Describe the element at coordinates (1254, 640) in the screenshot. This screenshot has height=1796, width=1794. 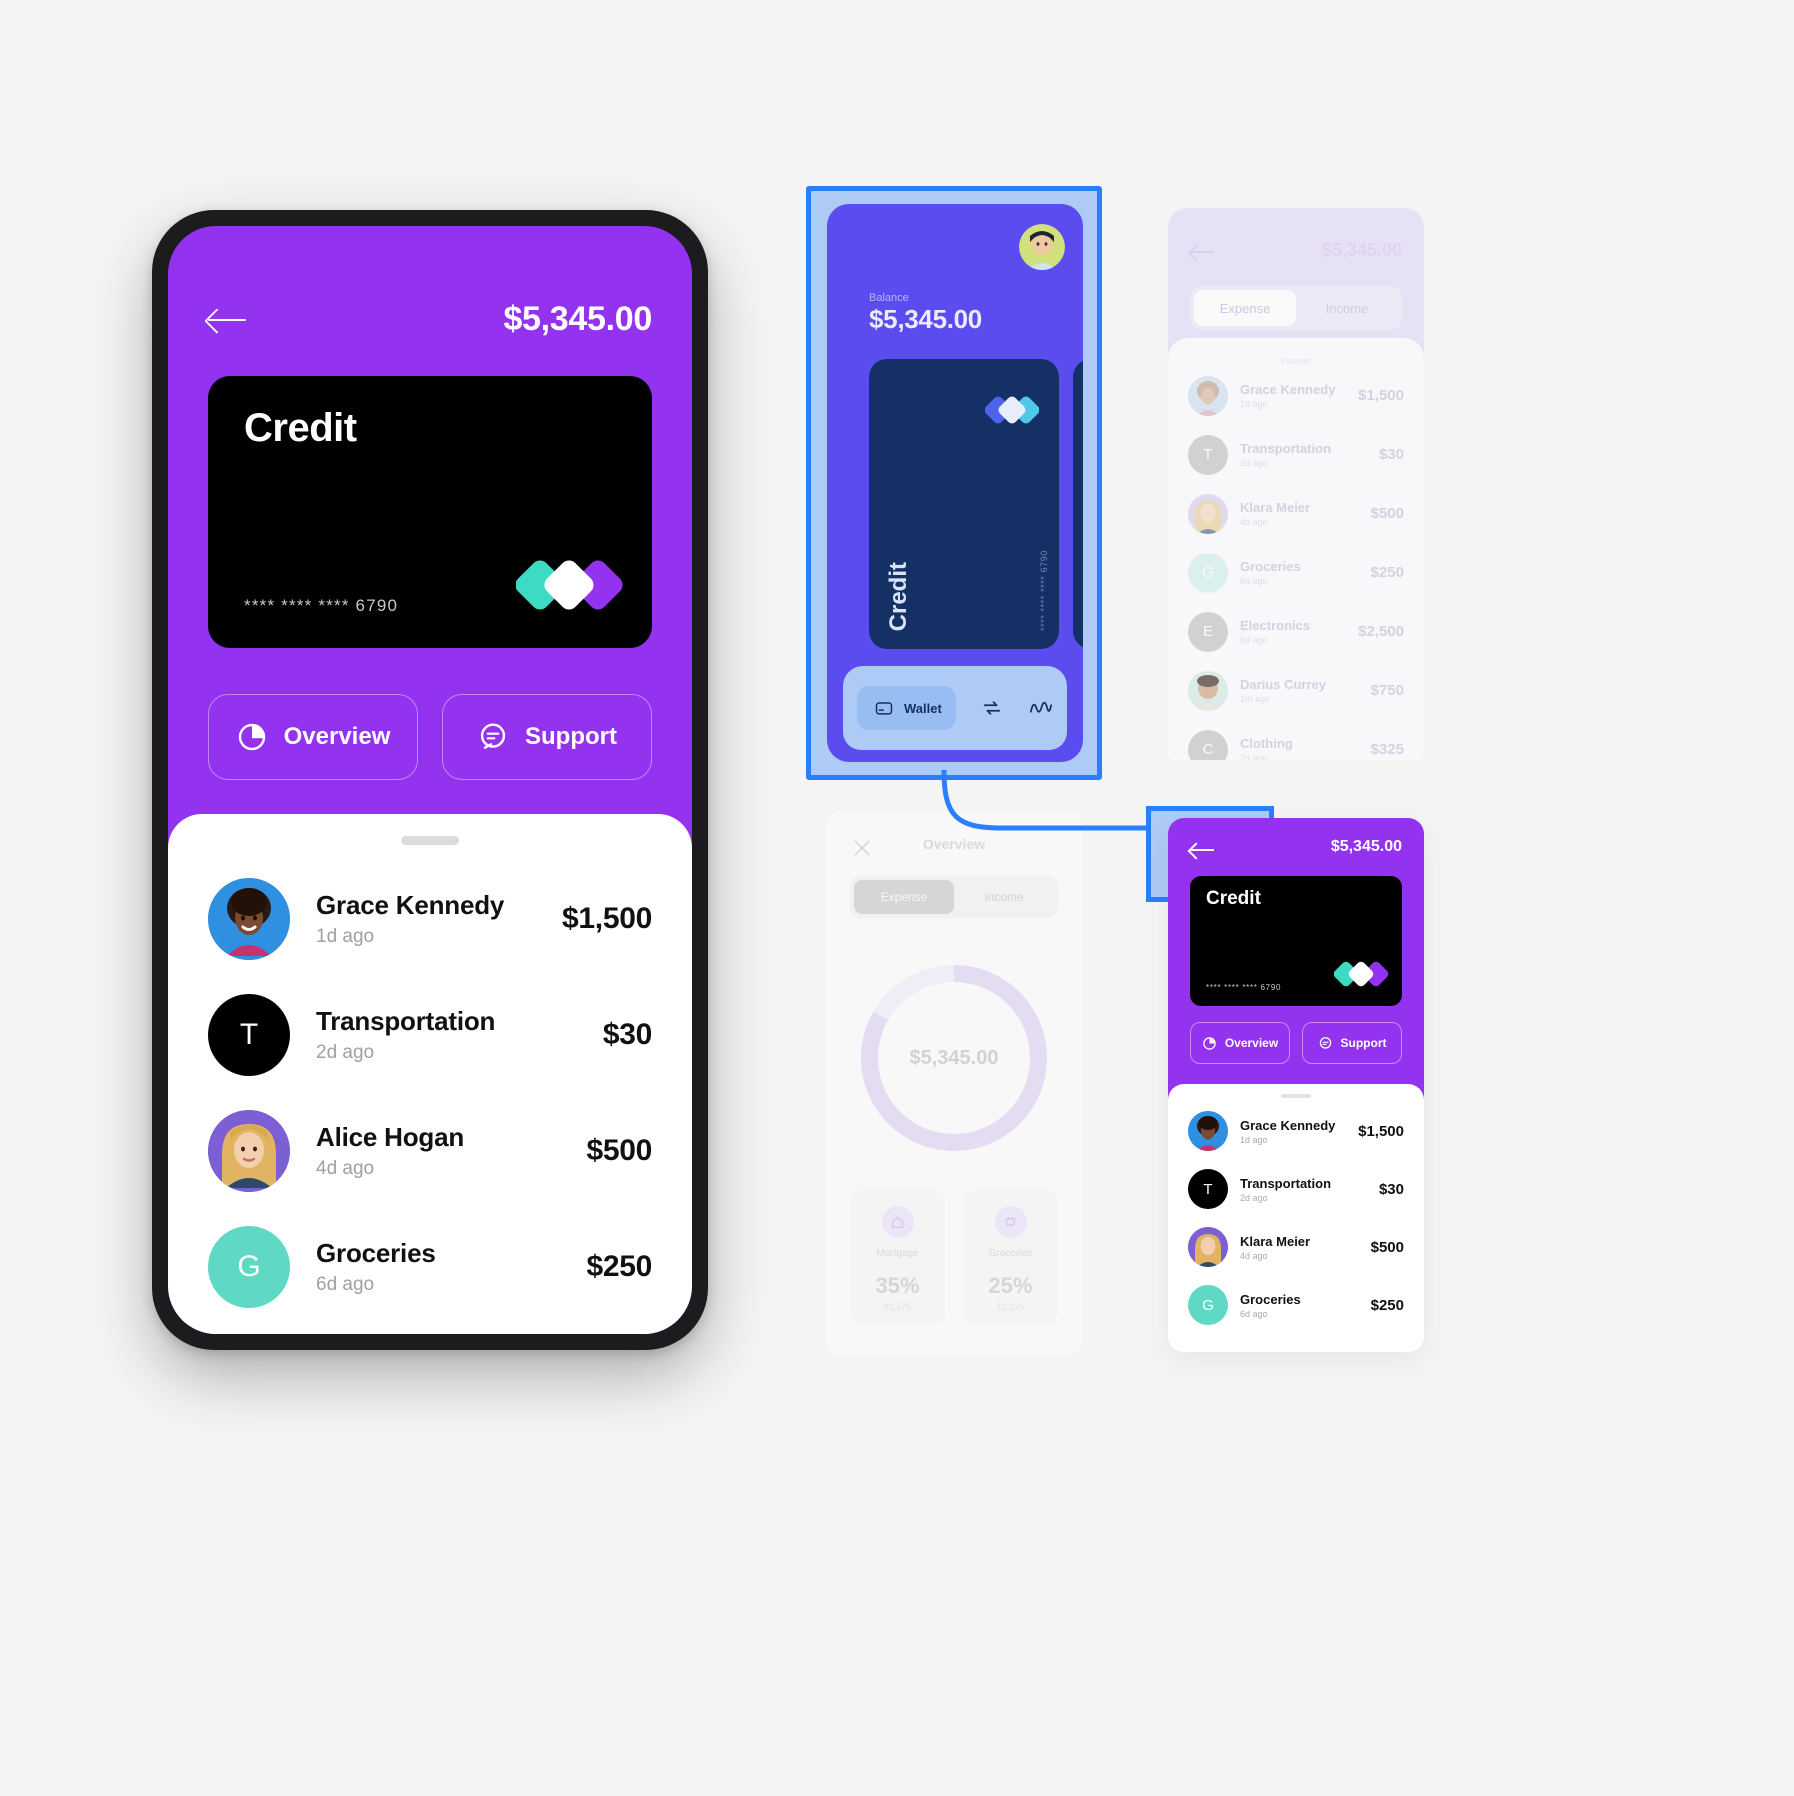
I see `transaction-time: 6d ago` at that location.